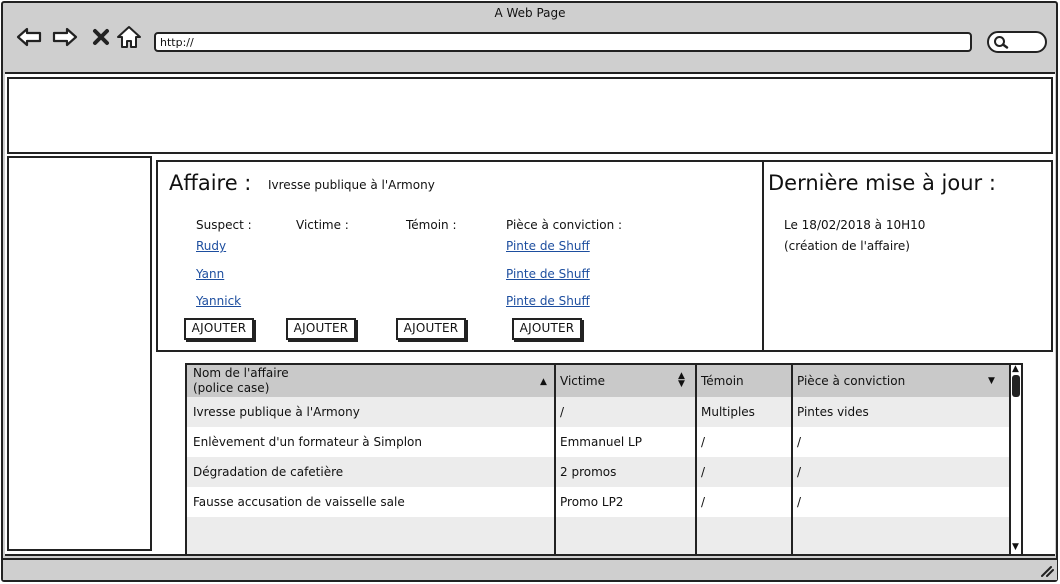  Describe the element at coordinates (101, 37) in the screenshot. I see `close-icon` at that location.